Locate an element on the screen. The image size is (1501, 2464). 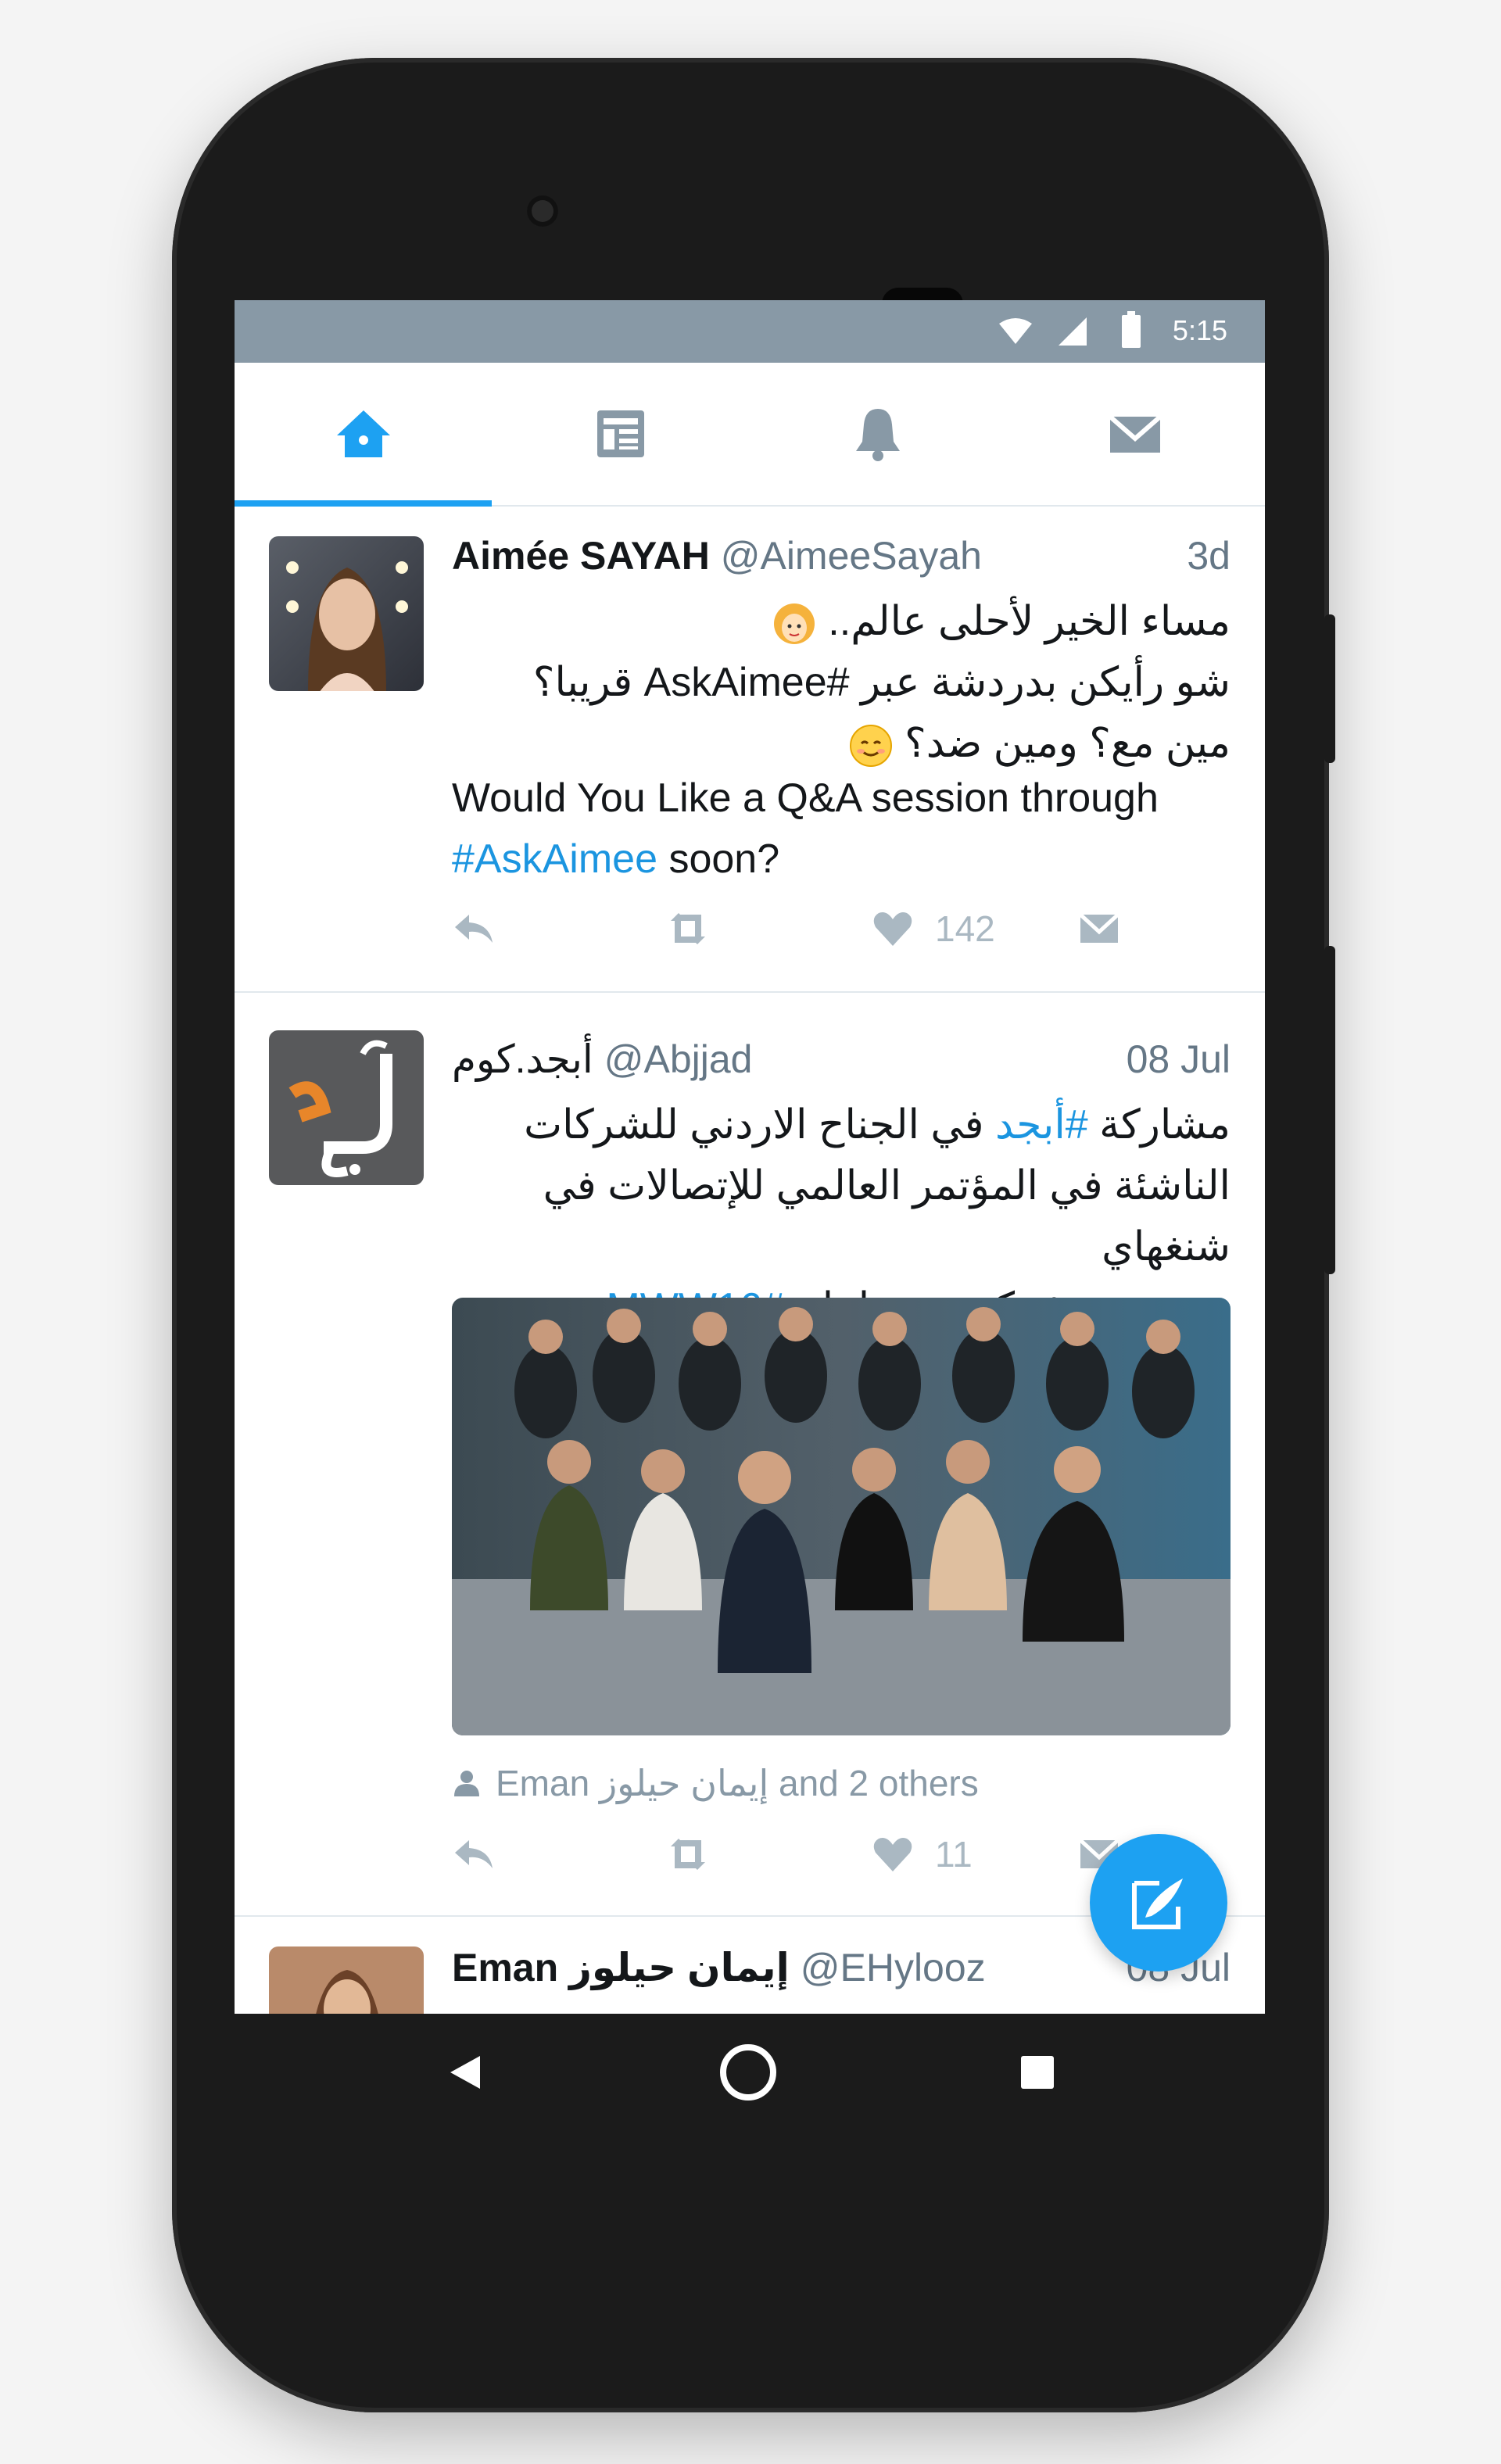
handle: @EHylooz is located at coordinates (893, 1968).